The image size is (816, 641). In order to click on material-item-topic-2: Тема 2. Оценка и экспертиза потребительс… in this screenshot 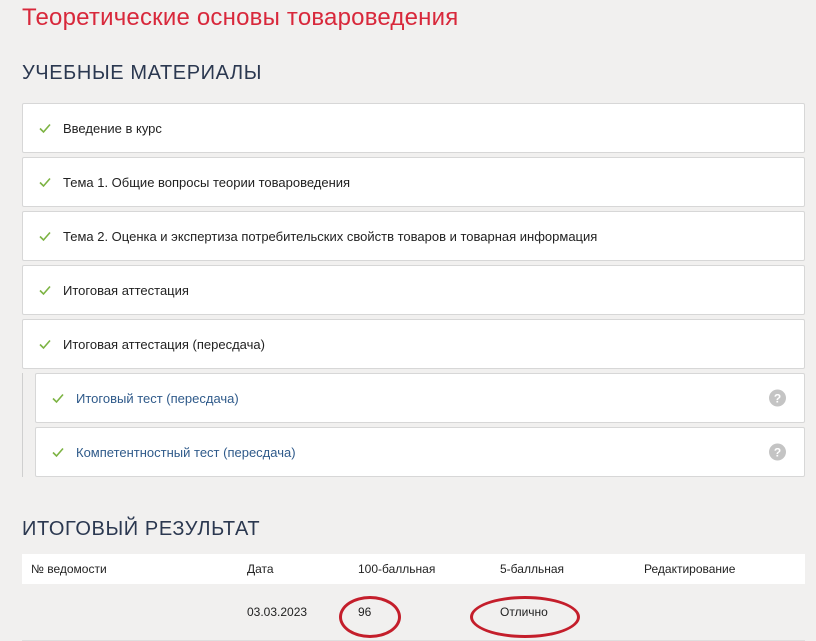, I will do `click(413, 236)`.